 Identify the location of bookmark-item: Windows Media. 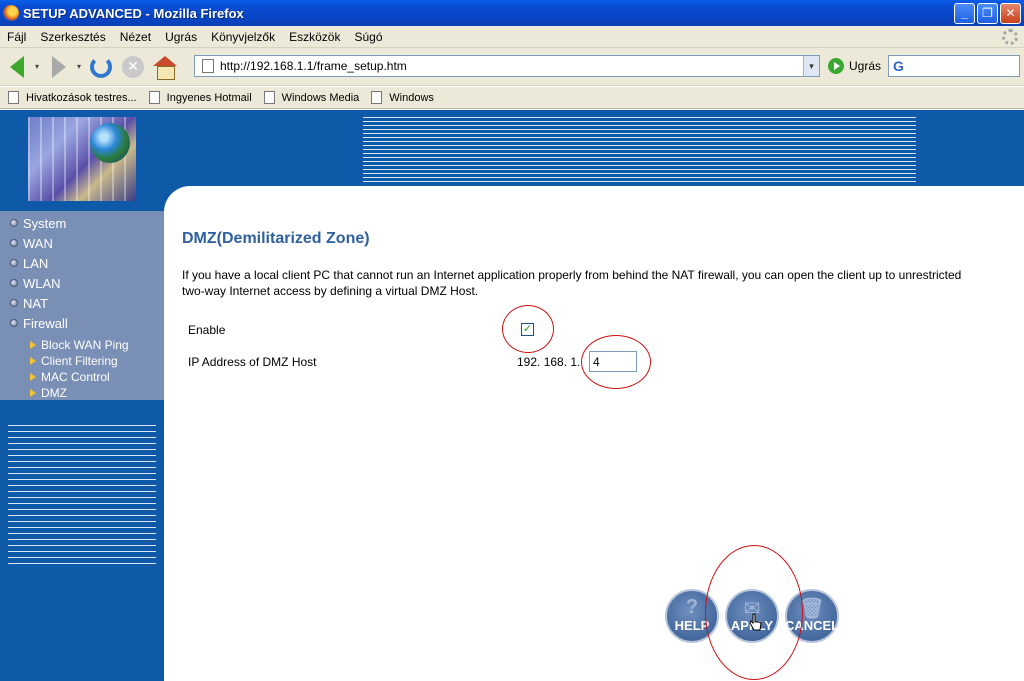
(310, 97).